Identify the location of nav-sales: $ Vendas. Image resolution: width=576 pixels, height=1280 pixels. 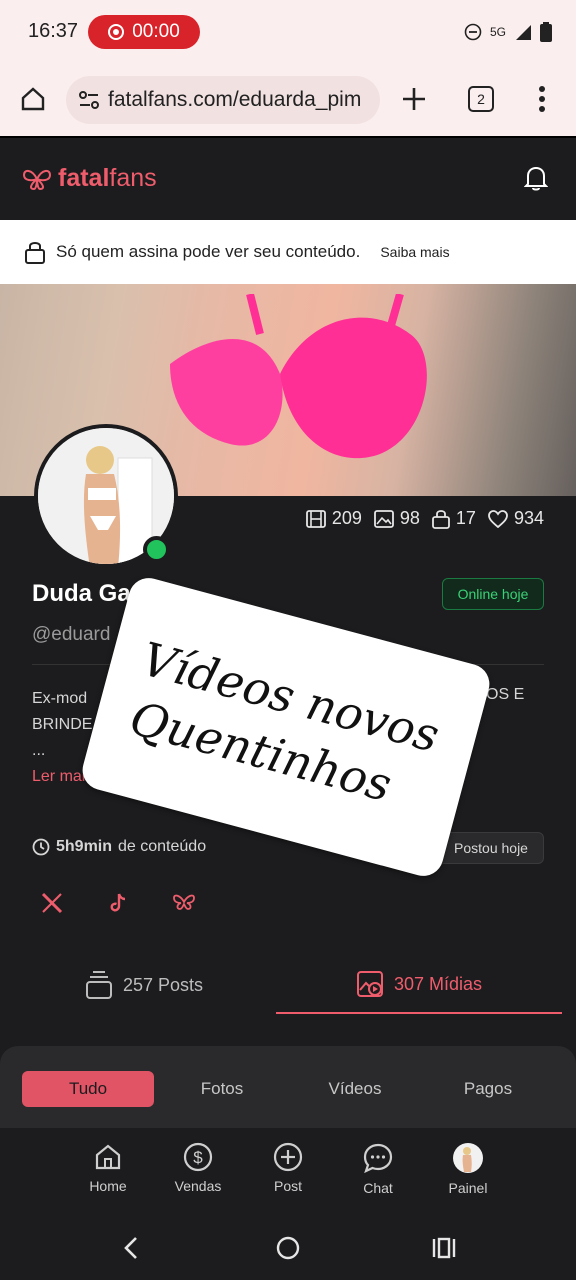
(198, 1168).